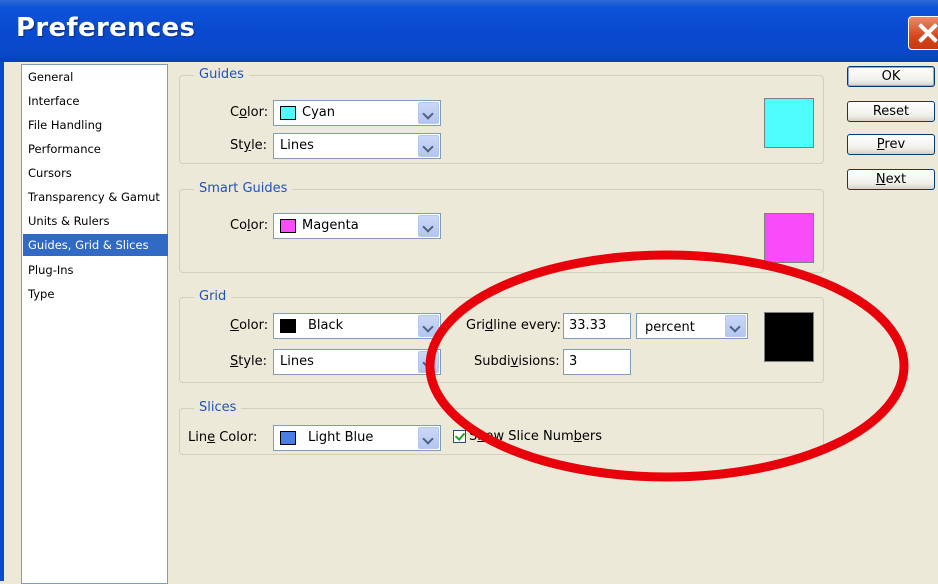 The width and height of the screenshot is (938, 584). What do you see at coordinates (891, 144) in the screenshot?
I see `prev-button: Prev` at bounding box center [891, 144].